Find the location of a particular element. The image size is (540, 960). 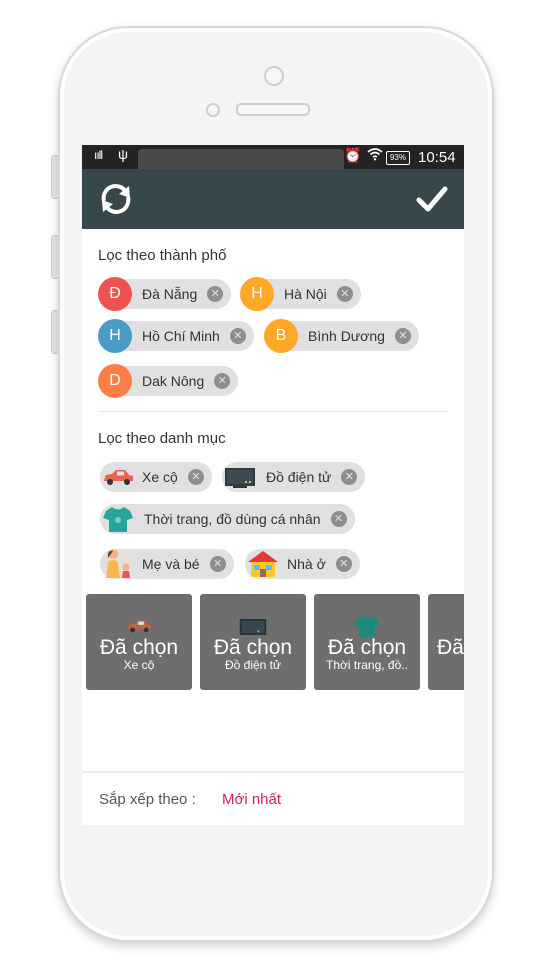

selected-card-name: Đồ điện tử is located at coordinates (253, 665).